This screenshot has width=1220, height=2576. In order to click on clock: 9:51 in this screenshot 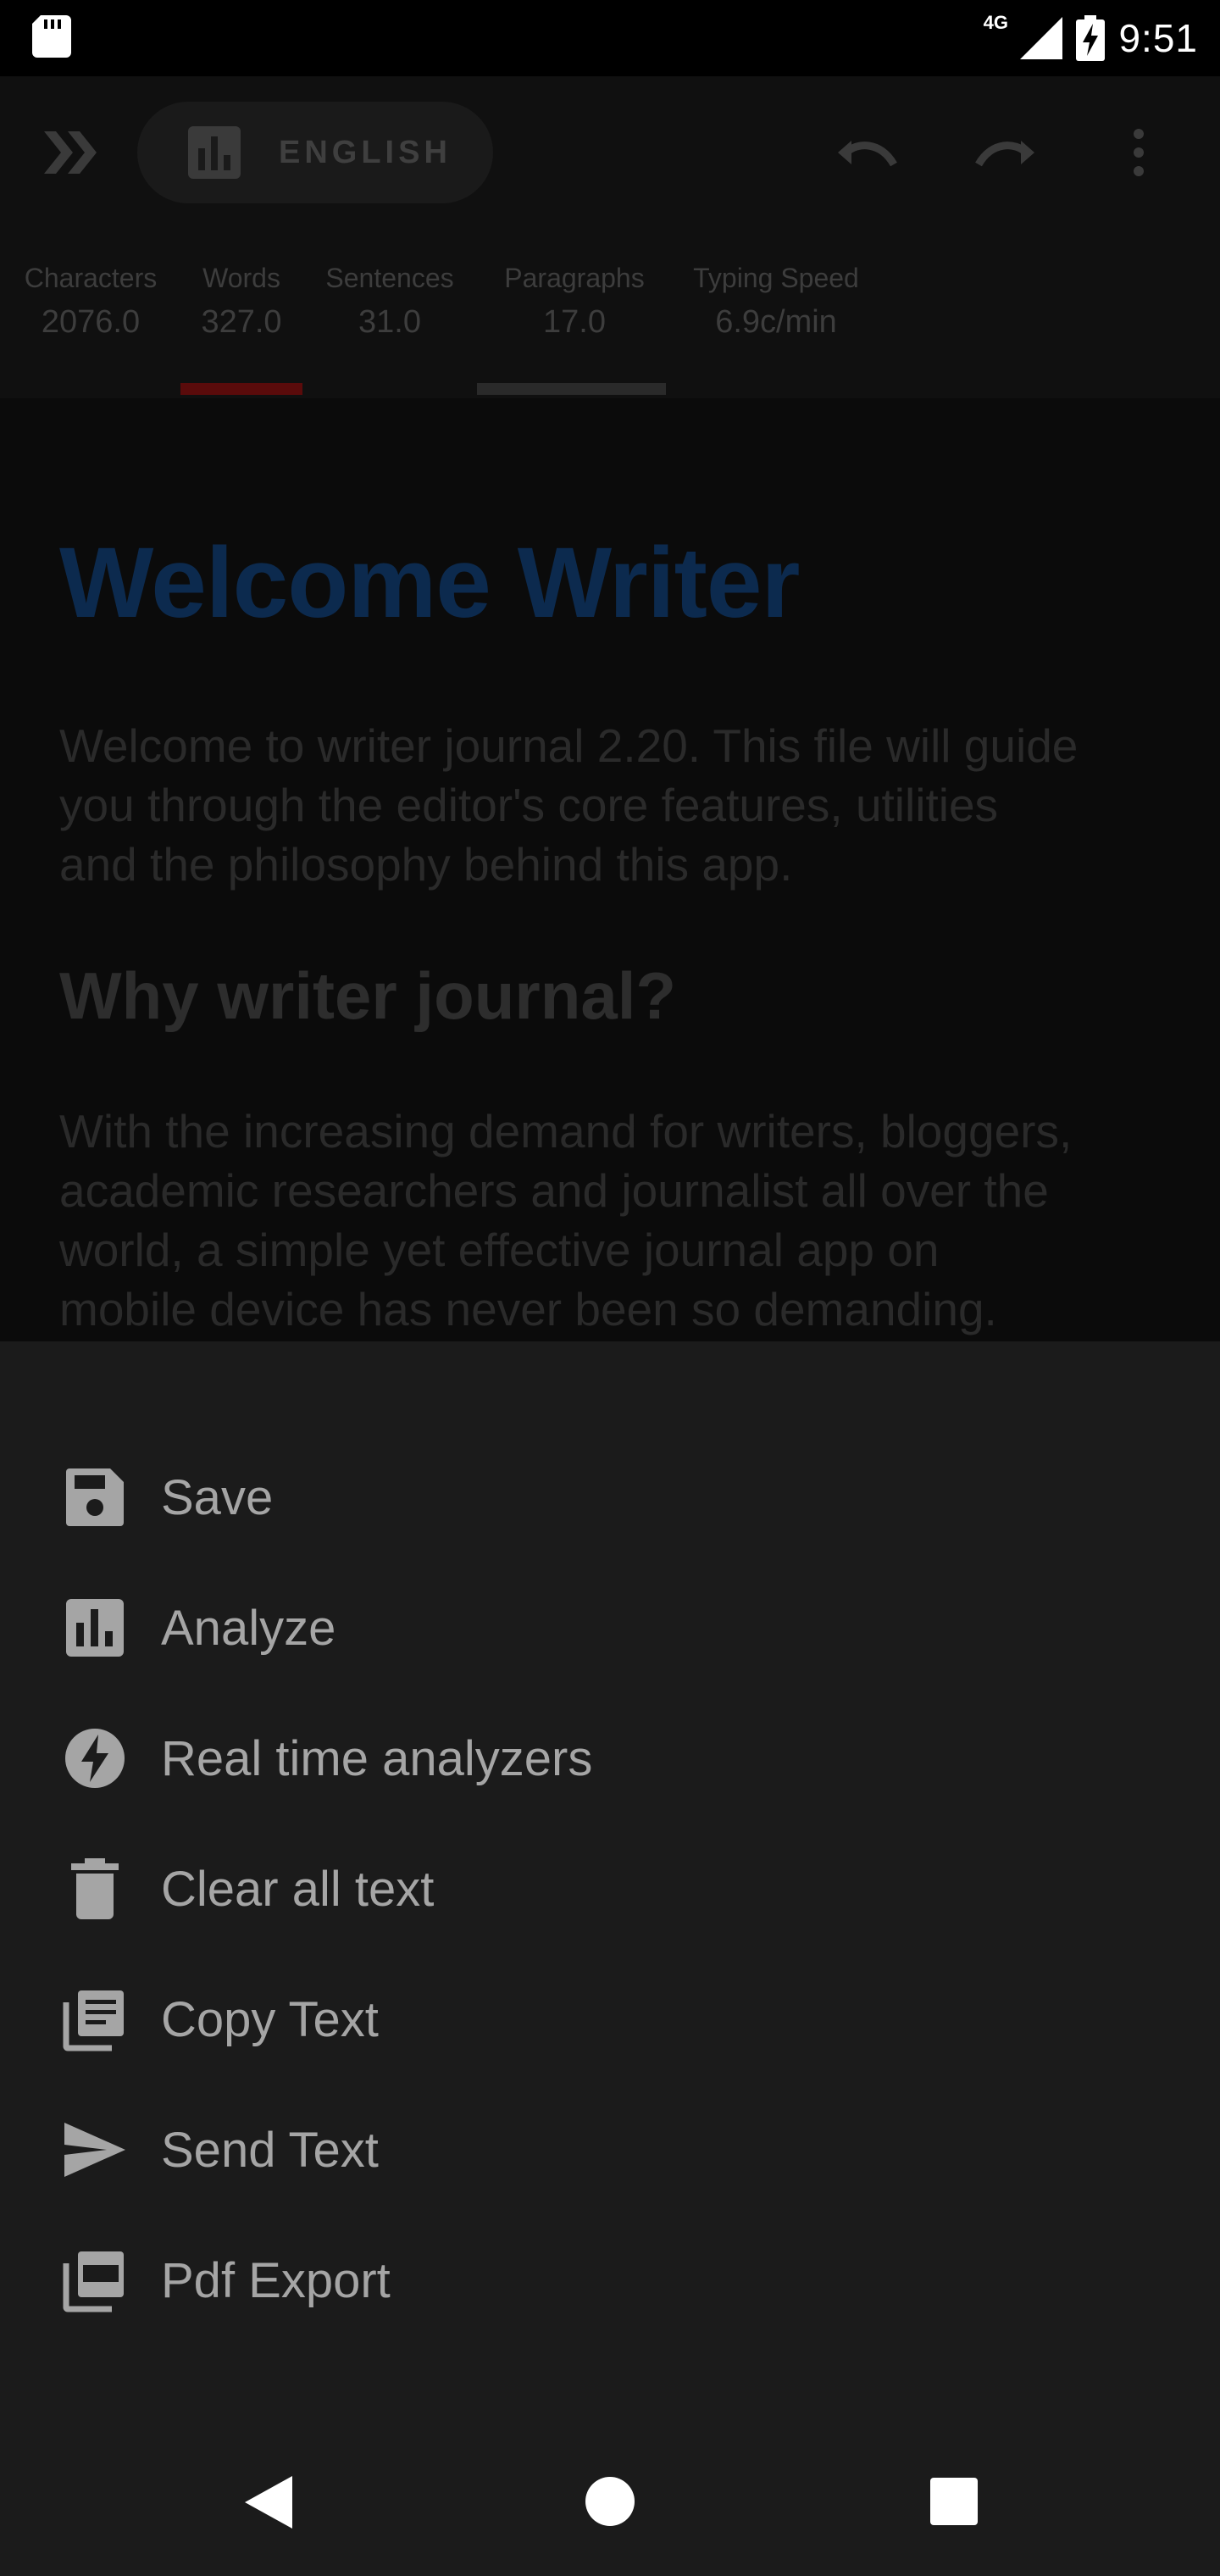, I will do `click(1158, 38)`.